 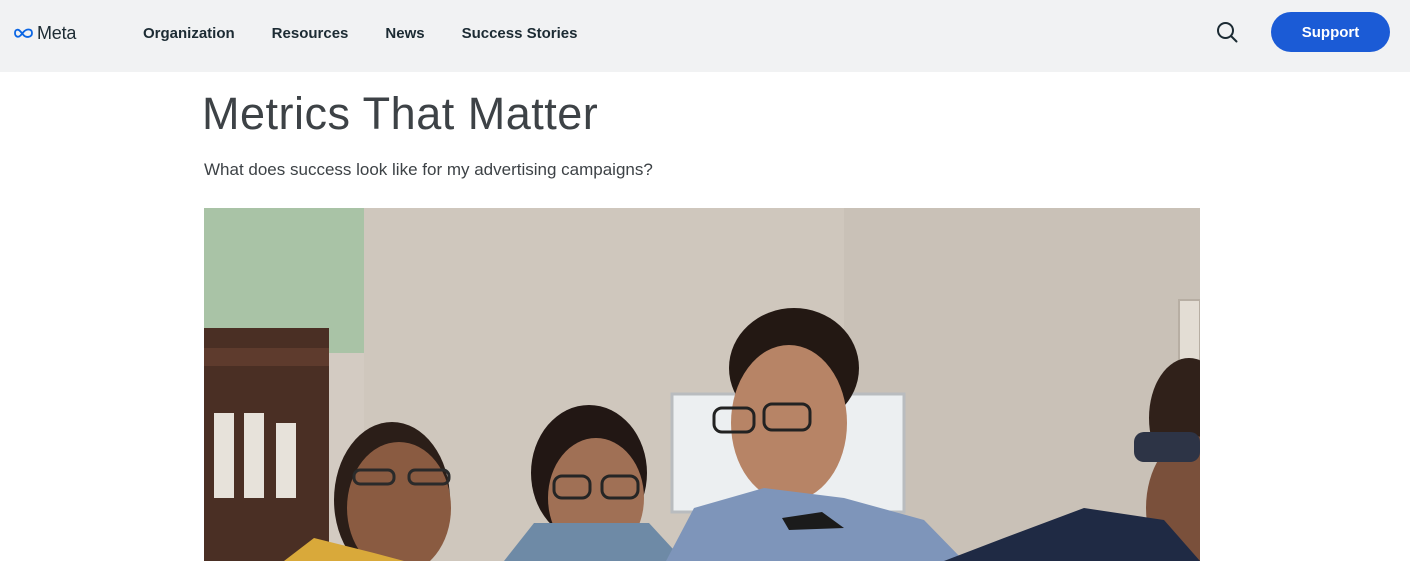 I want to click on nav-item-resources: Resources, so click(x=310, y=33).